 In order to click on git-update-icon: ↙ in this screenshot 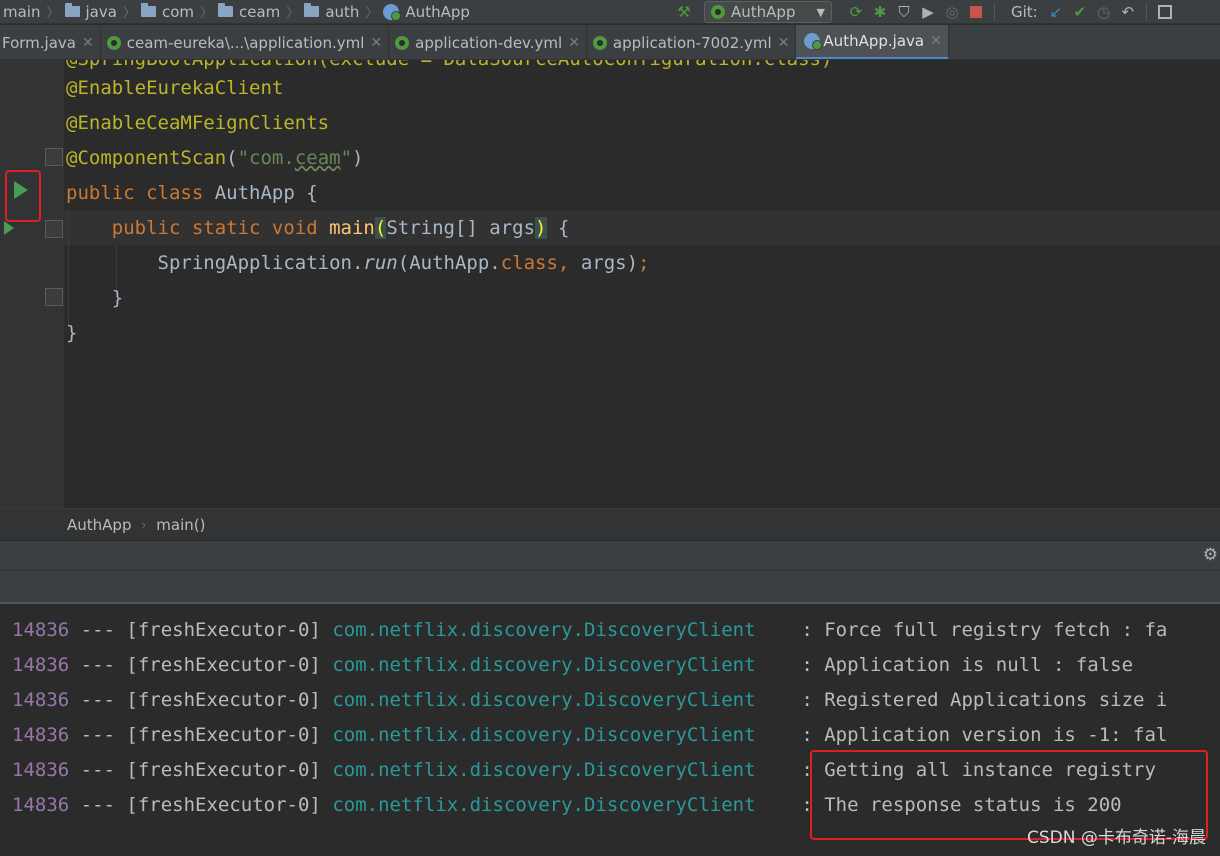, I will do `click(1056, 12)`.